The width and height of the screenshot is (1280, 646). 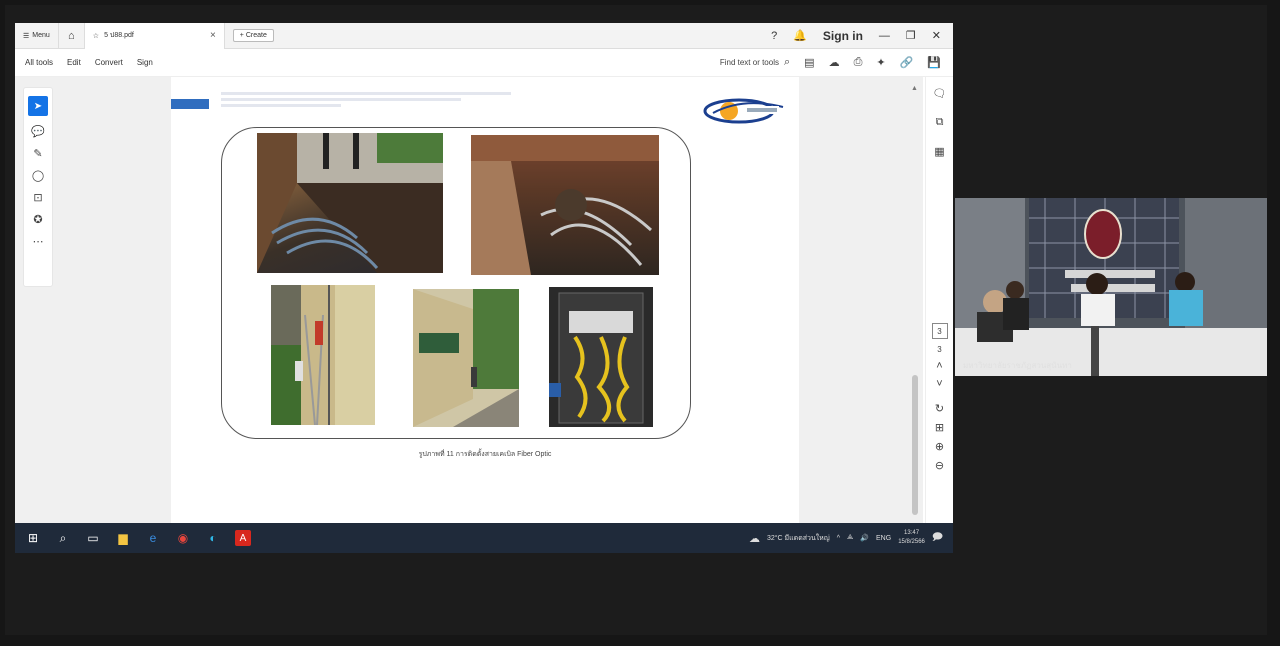 I want to click on task-view-icon: ▭, so click(x=93, y=538).